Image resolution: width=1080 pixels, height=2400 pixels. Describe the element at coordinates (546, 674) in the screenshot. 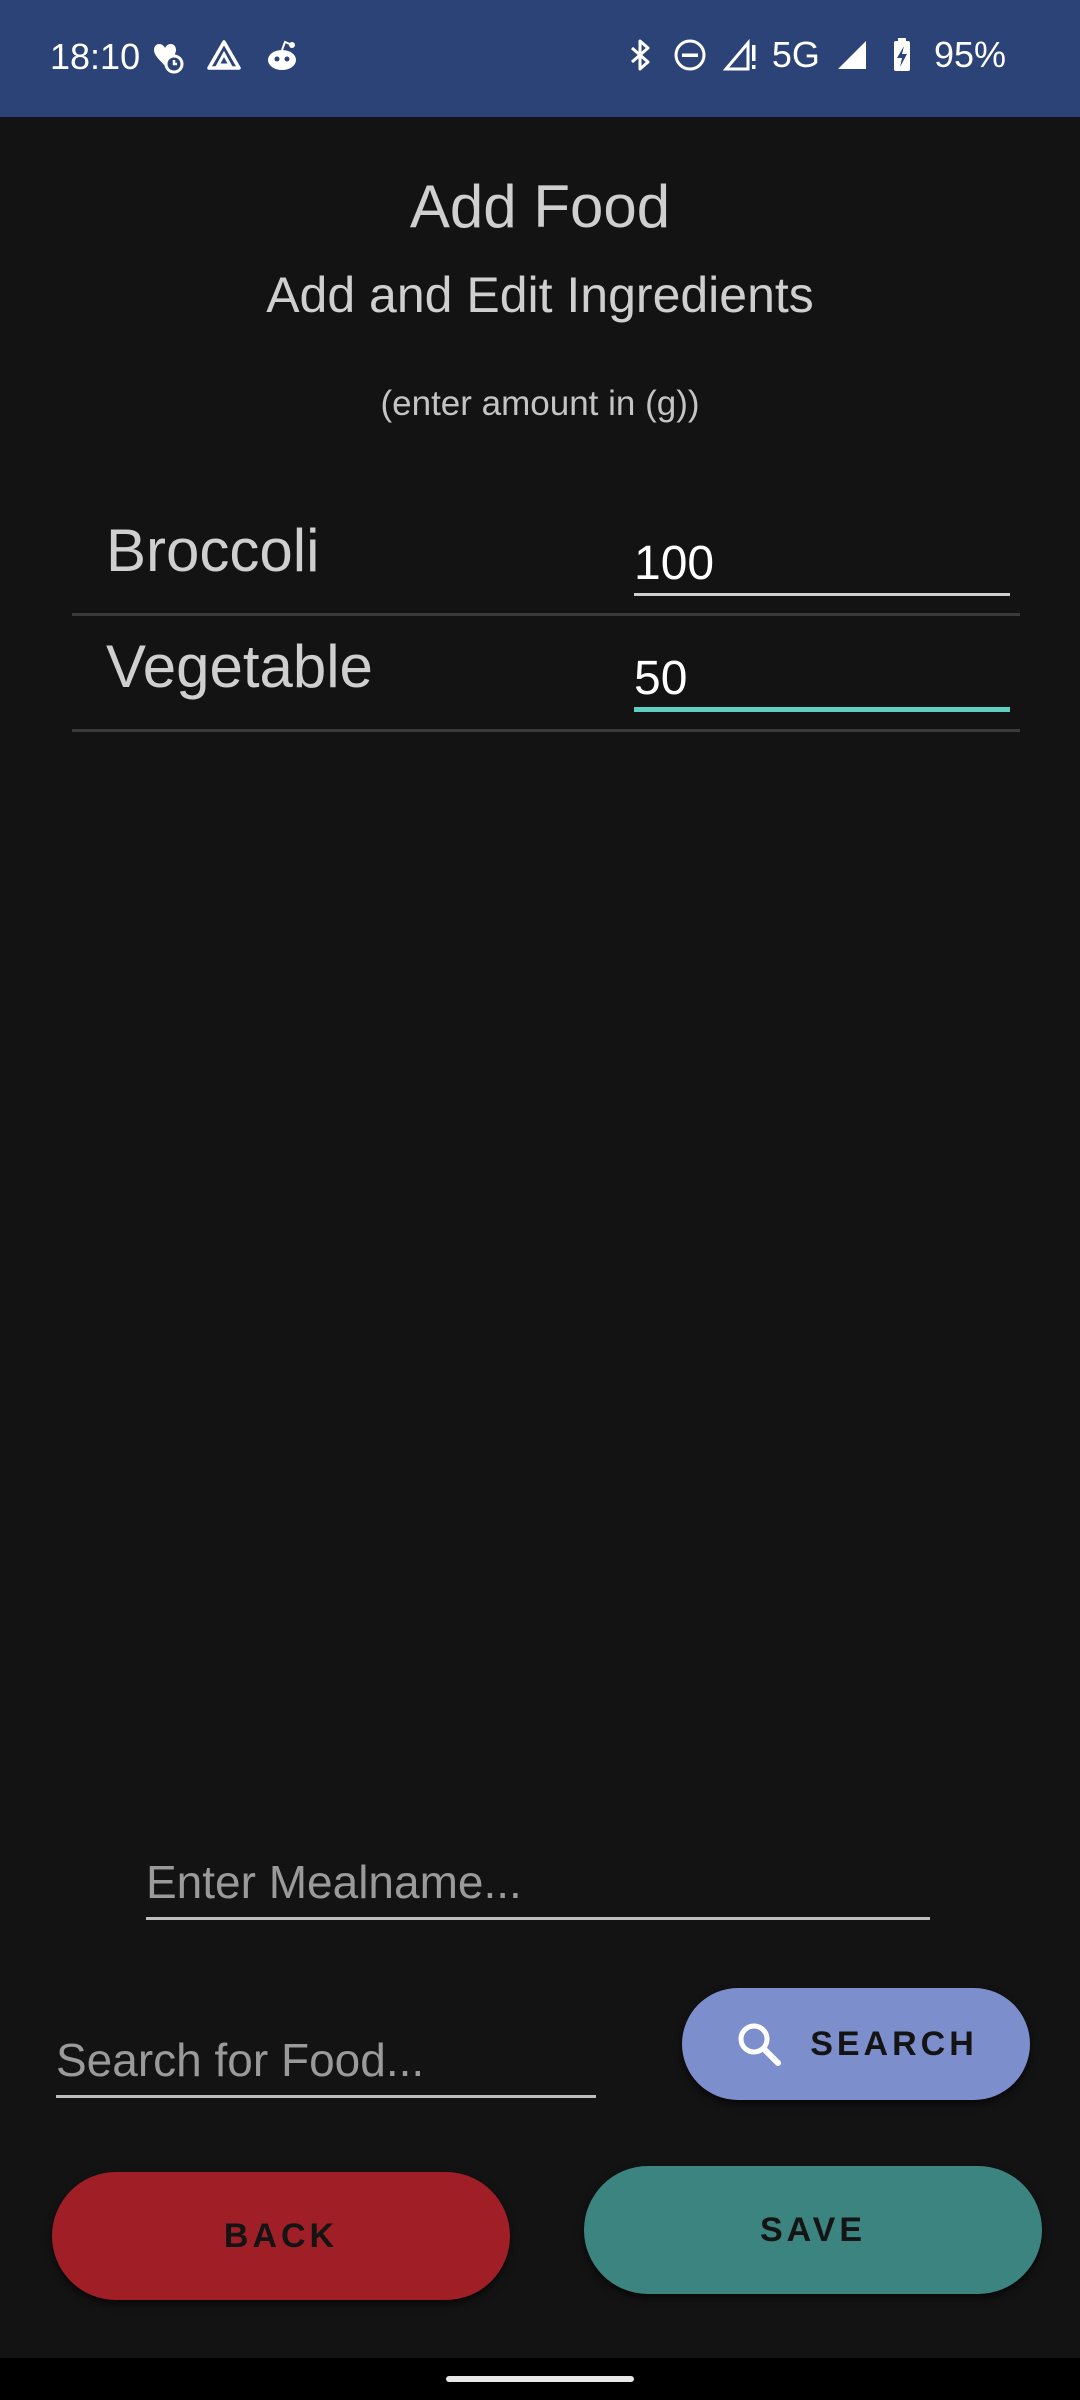

I see `ingredient-row: Vegetable` at that location.